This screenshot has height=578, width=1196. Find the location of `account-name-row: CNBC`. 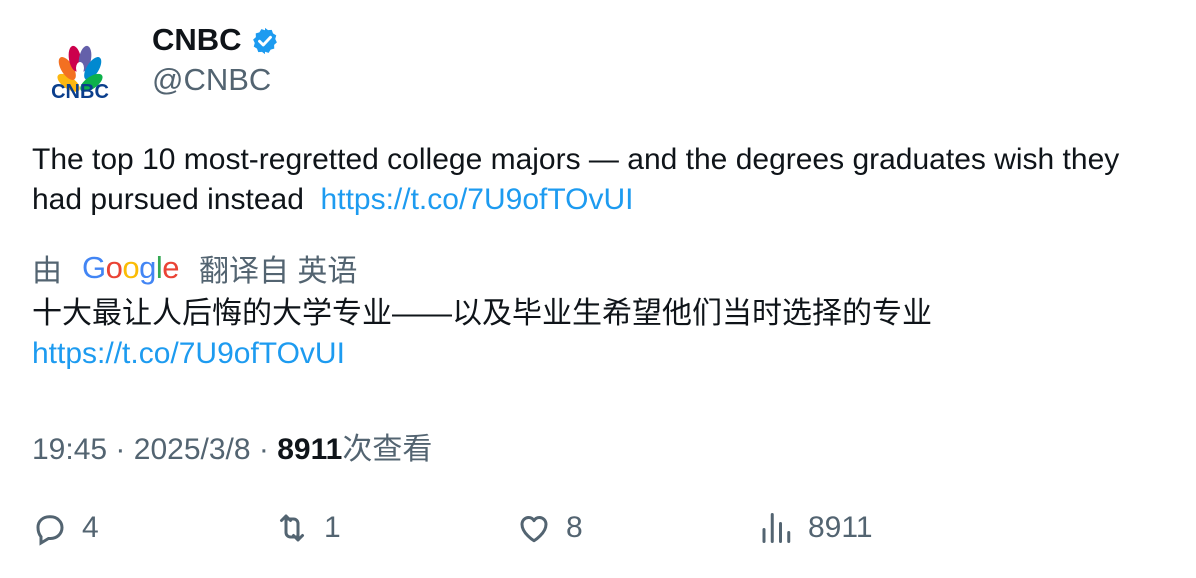

account-name-row: CNBC is located at coordinates (216, 40).